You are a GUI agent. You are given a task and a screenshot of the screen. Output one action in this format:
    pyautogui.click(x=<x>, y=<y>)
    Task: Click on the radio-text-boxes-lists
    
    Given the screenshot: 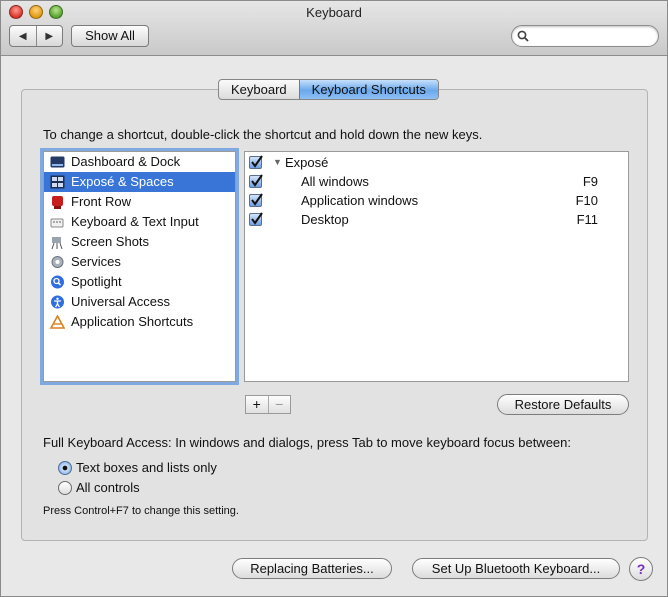 What is the action you would take?
    pyautogui.click(x=65, y=468)
    